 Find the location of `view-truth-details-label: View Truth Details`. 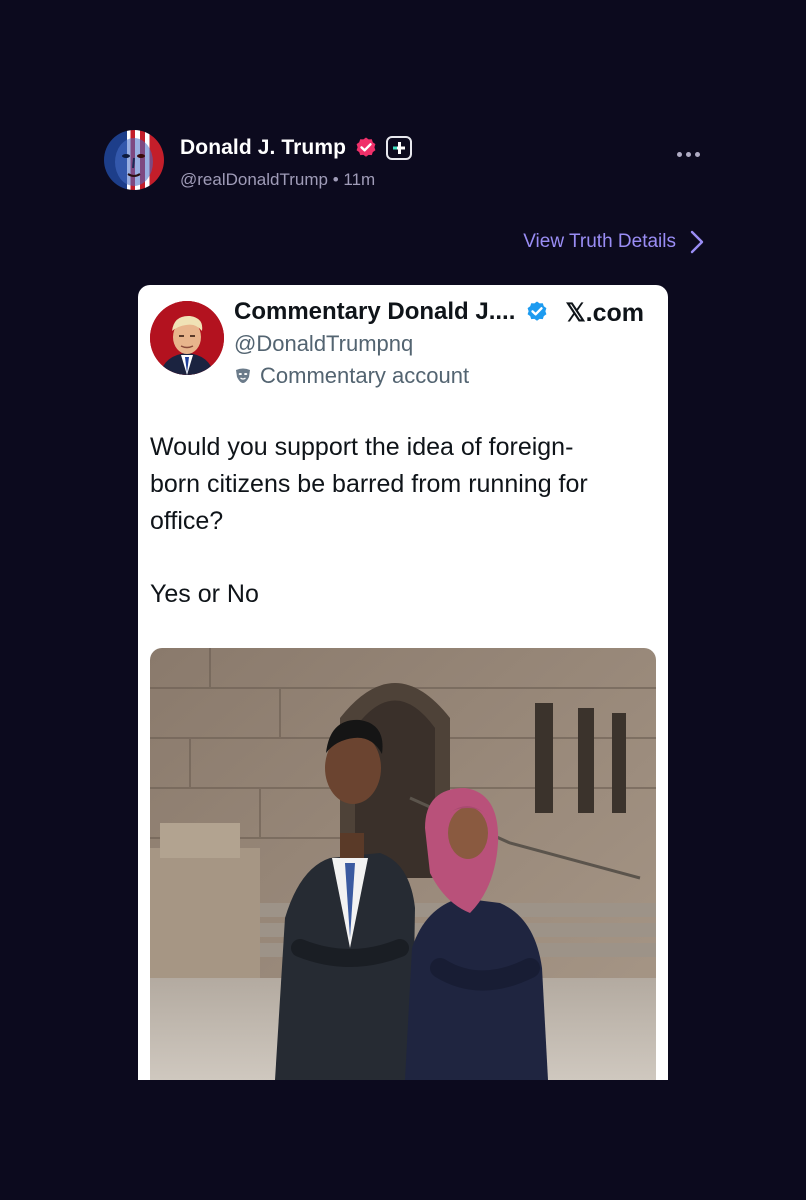

view-truth-details-label: View Truth Details is located at coordinates (599, 241).